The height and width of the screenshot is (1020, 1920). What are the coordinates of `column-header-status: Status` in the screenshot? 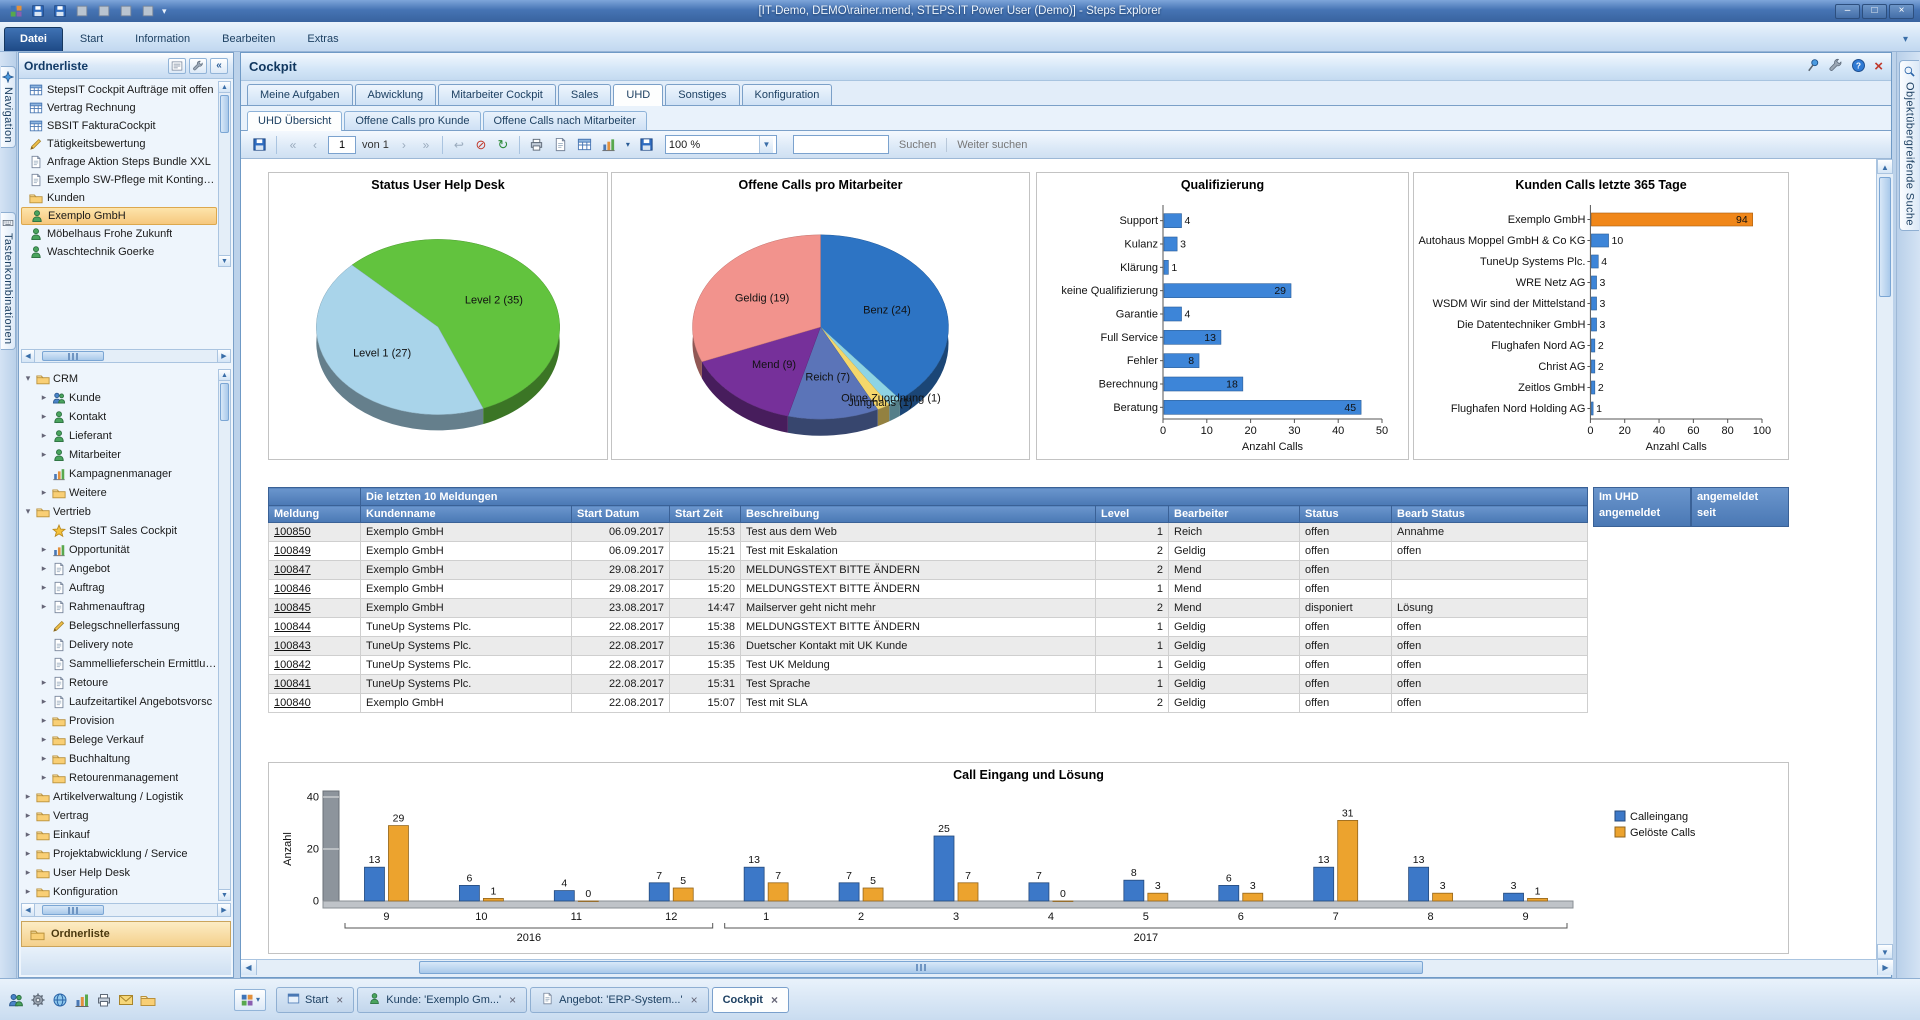 It's located at (1345, 514).